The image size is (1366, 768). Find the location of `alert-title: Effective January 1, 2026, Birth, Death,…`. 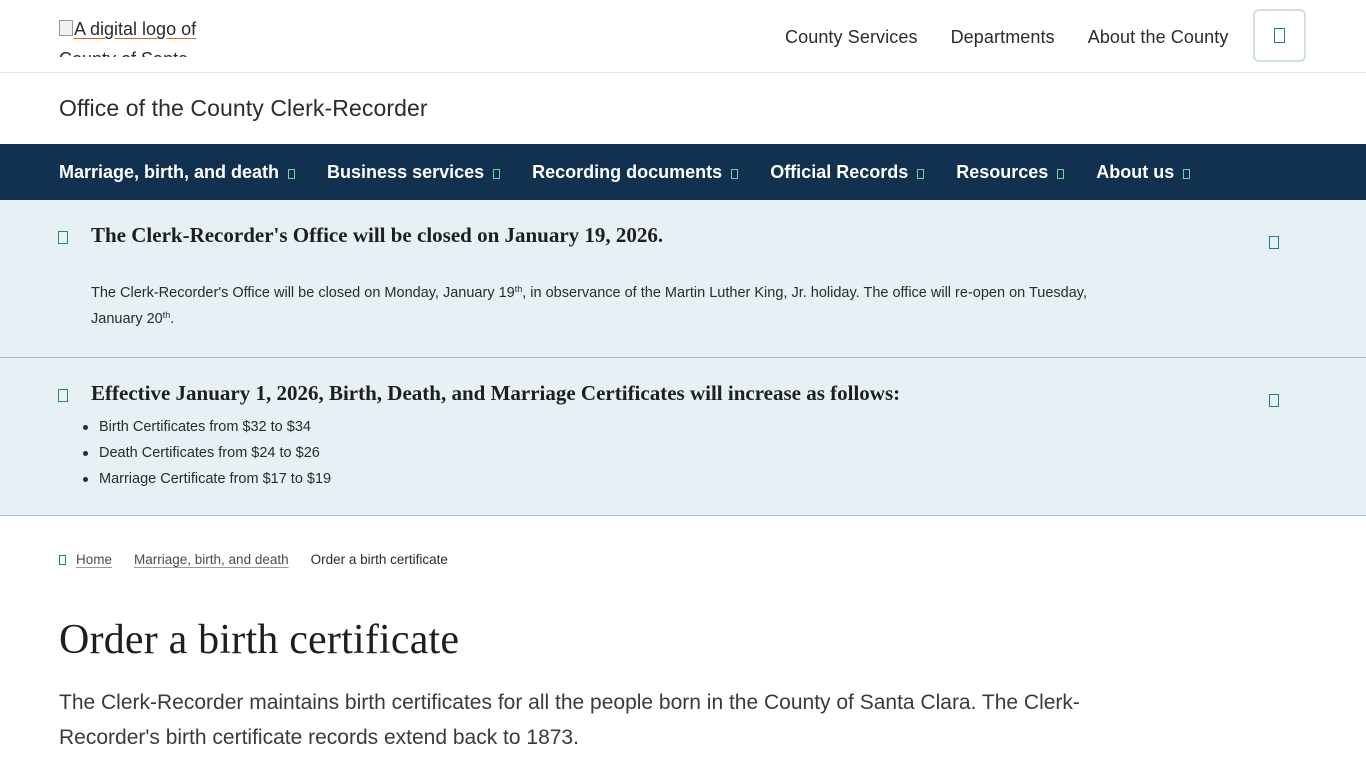

alert-title: Effective January 1, 2026, Birth, Death,… is located at coordinates (496, 393).